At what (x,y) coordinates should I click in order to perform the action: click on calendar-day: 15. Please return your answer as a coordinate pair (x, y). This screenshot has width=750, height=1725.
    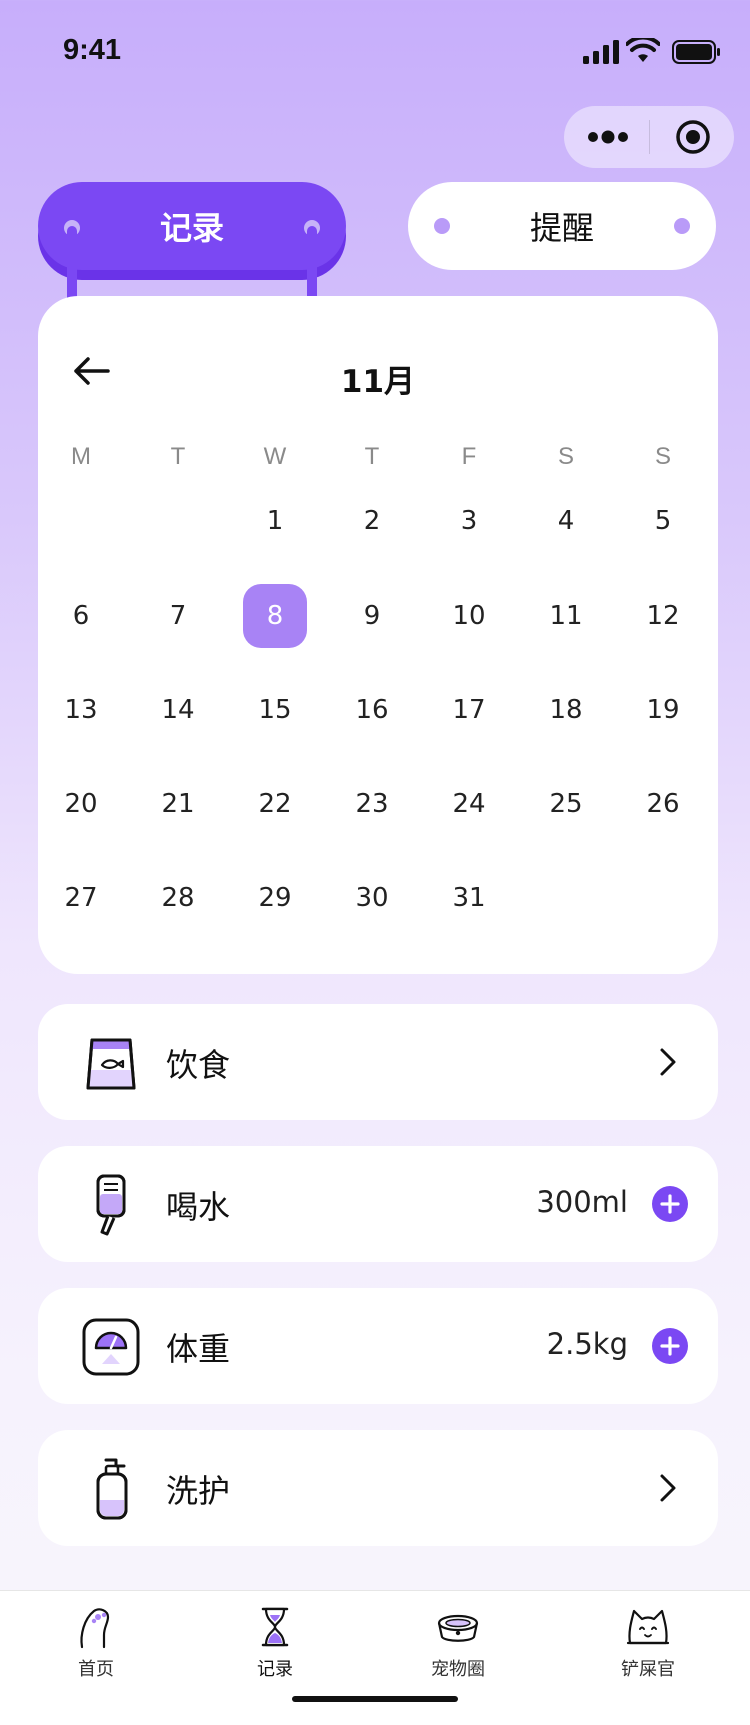
    Looking at the image, I should click on (275, 710).